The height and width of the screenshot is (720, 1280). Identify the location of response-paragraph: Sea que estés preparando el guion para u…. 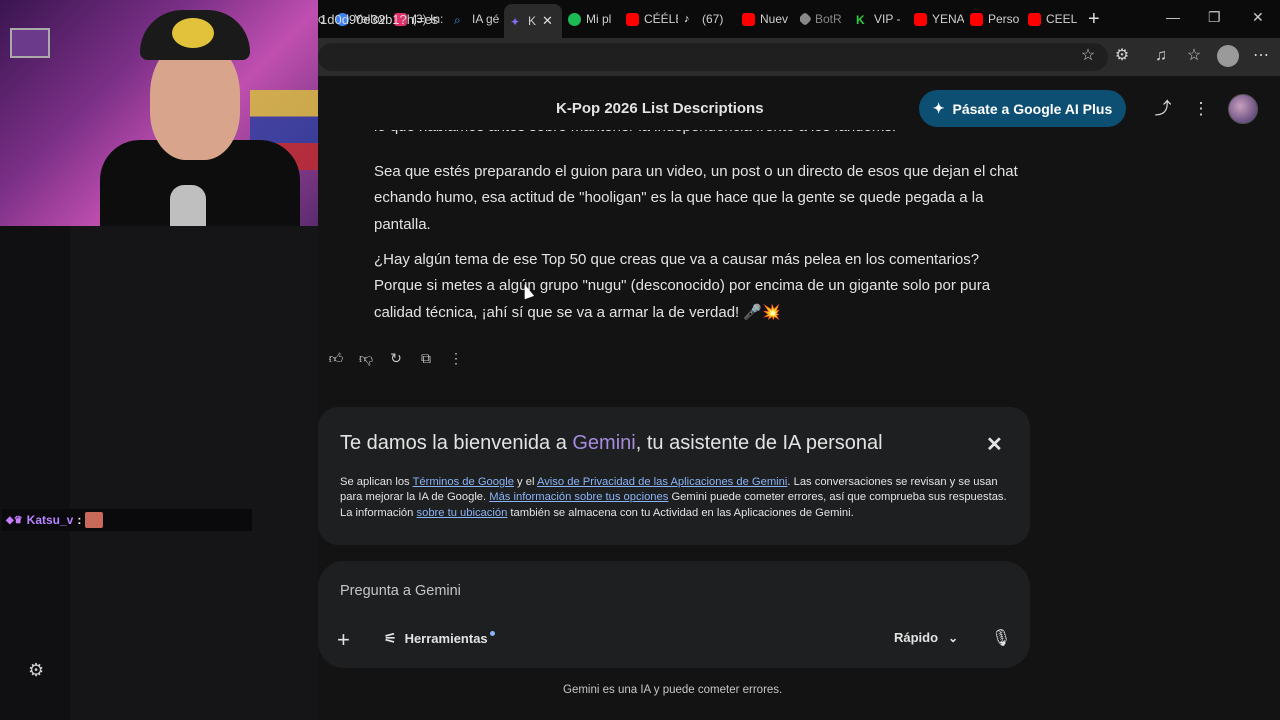
(696, 198).